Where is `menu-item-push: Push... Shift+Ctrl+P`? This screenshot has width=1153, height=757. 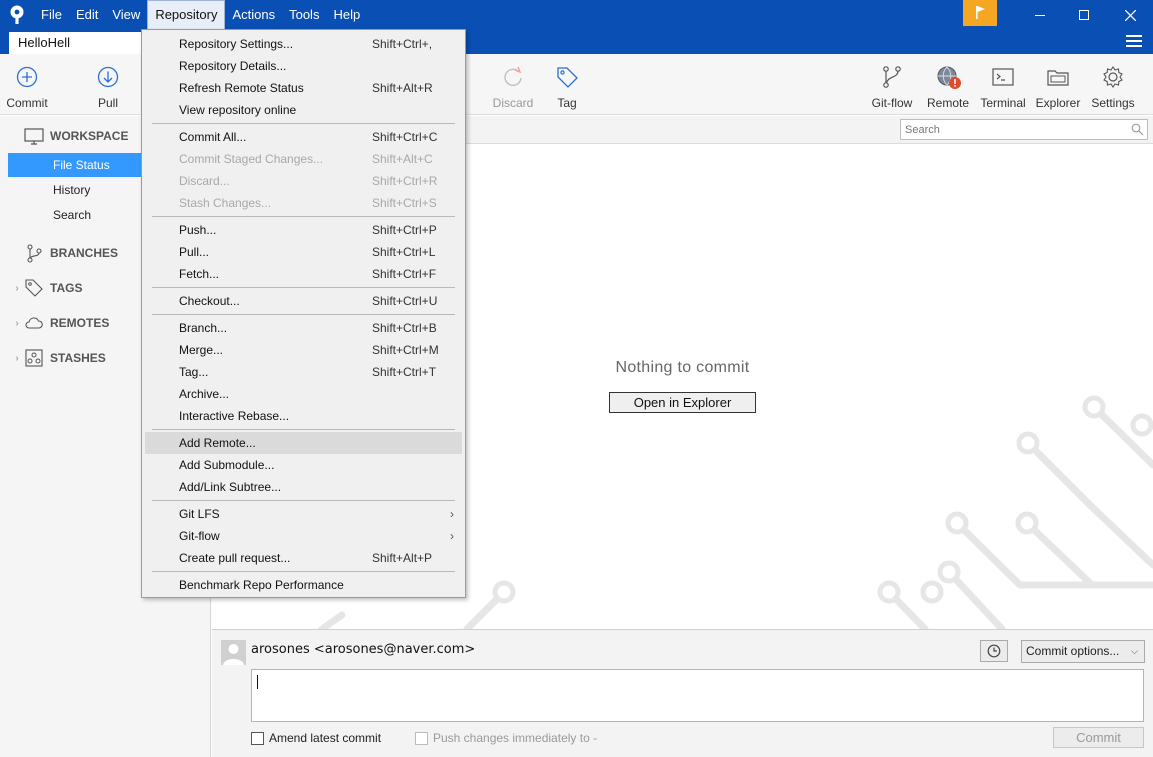 menu-item-push: Push... Shift+Ctrl+P is located at coordinates (303, 230).